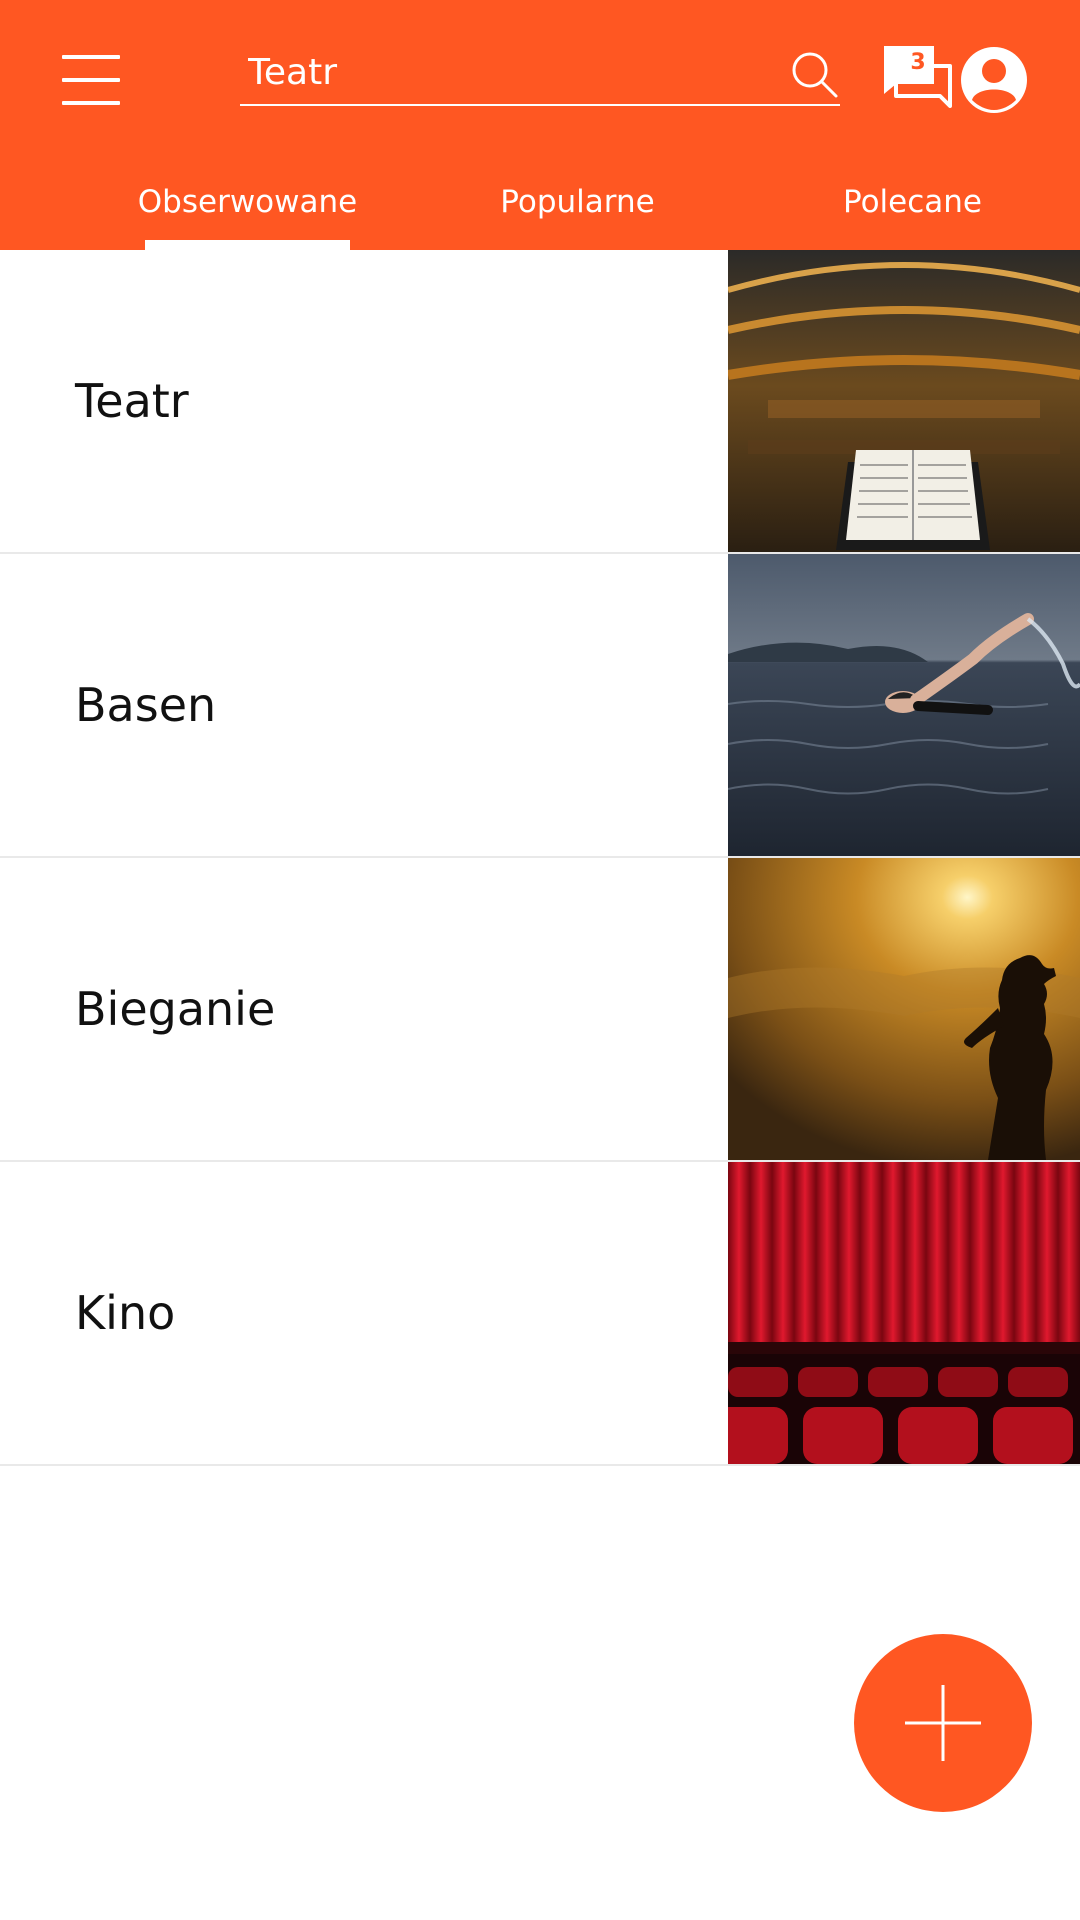 Image resolution: width=1080 pixels, height=1920 pixels. What do you see at coordinates (577, 209) in the screenshot?
I see `tab-popularne: Popularne` at bounding box center [577, 209].